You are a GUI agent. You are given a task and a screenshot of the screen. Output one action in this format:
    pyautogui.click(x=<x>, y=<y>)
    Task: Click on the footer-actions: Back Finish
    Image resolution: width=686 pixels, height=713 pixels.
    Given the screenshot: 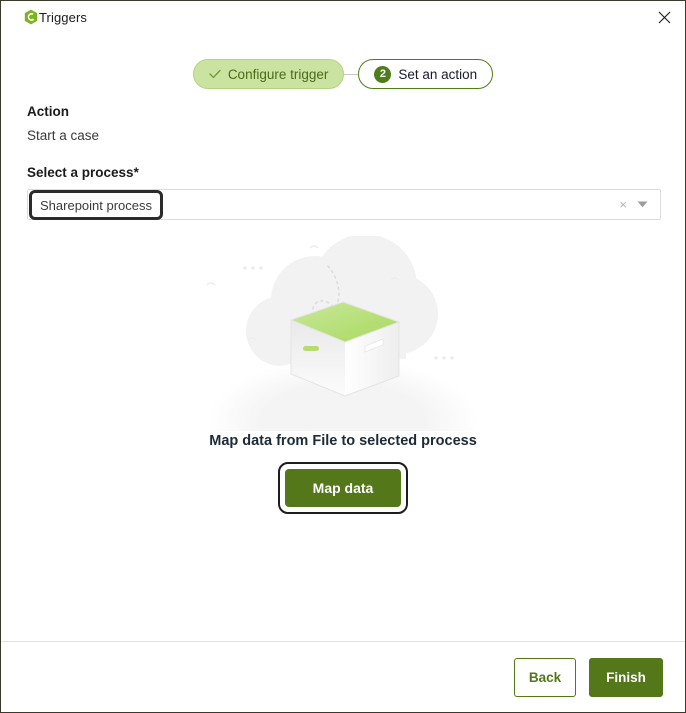 What is the action you would take?
    pyautogui.click(x=588, y=677)
    